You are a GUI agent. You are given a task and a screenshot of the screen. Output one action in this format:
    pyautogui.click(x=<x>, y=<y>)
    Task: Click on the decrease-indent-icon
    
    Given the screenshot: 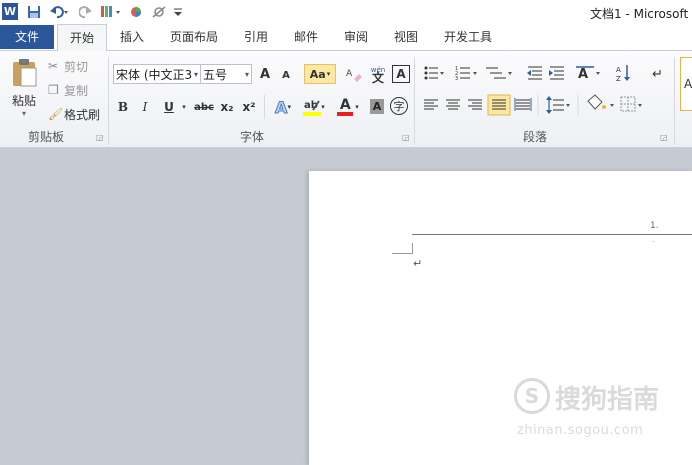 What is the action you would take?
    pyautogui.click(x=534, y=73)
    